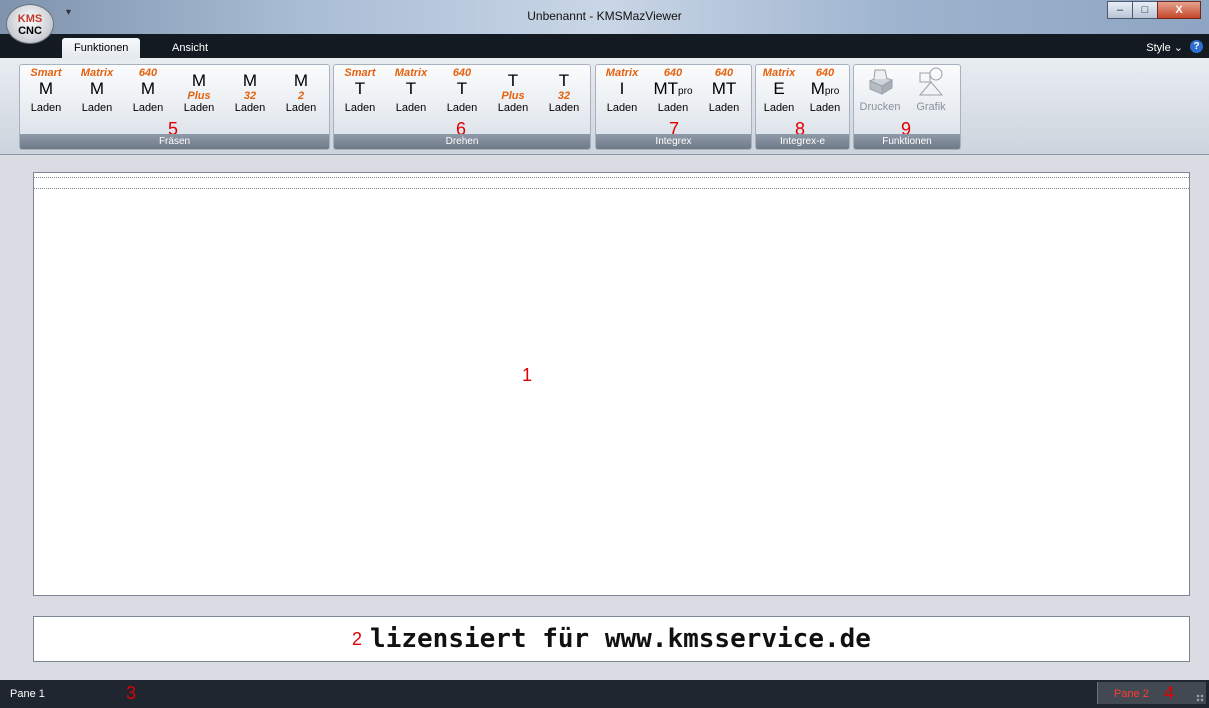  I want to click on load-matrix-t-button: Matrix T Laden, so click(411, 97).